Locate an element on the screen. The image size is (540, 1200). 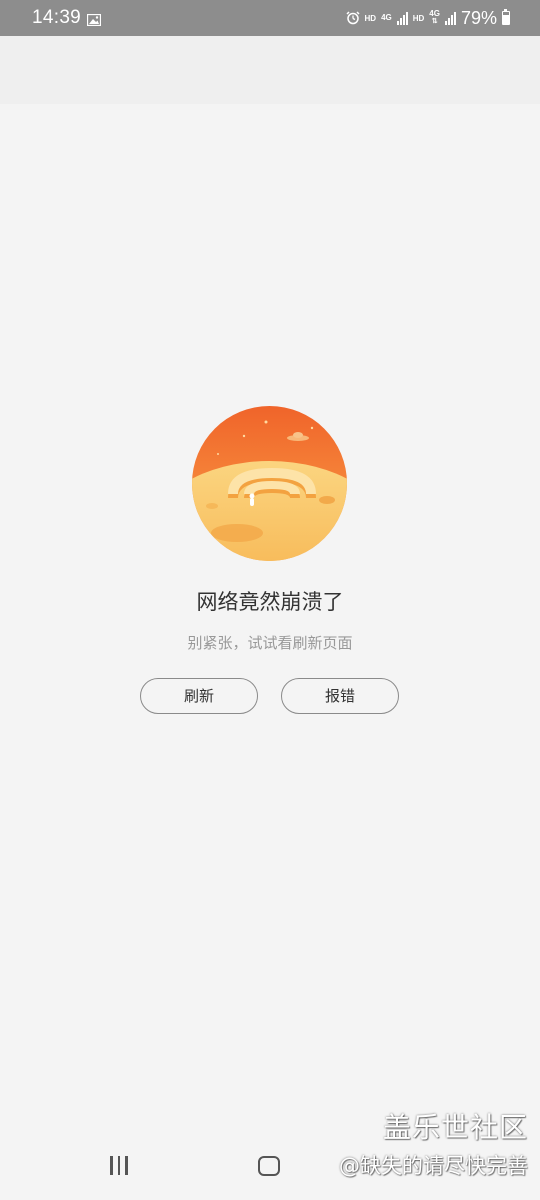
network-type-1-label: 4G is located at coordinates (386, 17).